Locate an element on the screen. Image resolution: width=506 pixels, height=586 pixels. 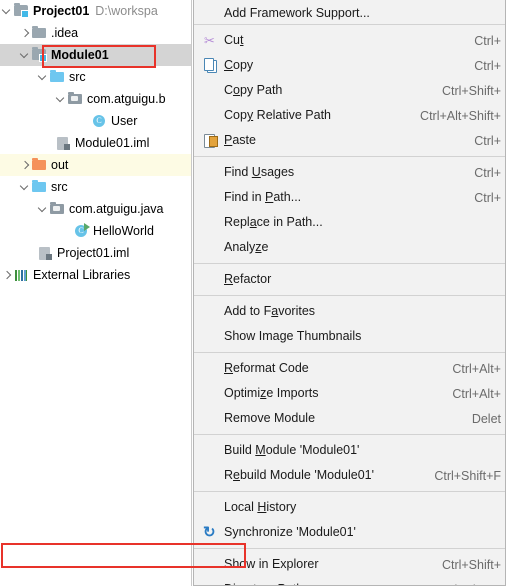
menu-item-label: Rebuild Module 'Module01' is located at coordinates (299, 475).